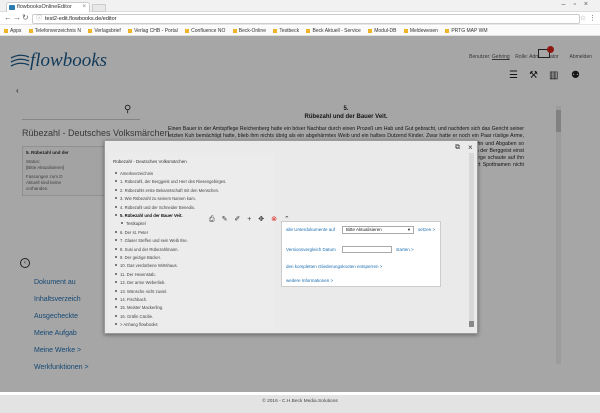 The width and height of the screenshot is (600, 413). What do you see at coordinates (55, 30) in the screenshot?
I see `bookmark-item: Telefonverzeichnis N` at bounding box center [55, 30].